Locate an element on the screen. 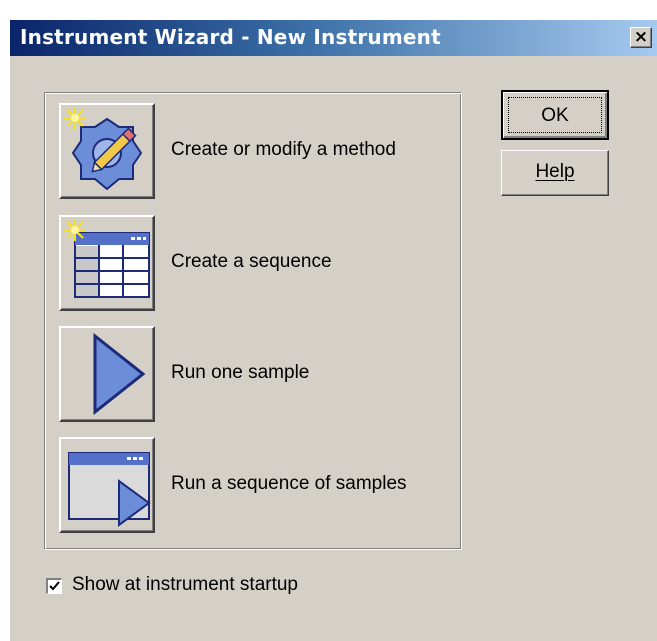 The height and width of the screenshot is (641, 657). create-sequence-button is located at coordinates (107, 263).